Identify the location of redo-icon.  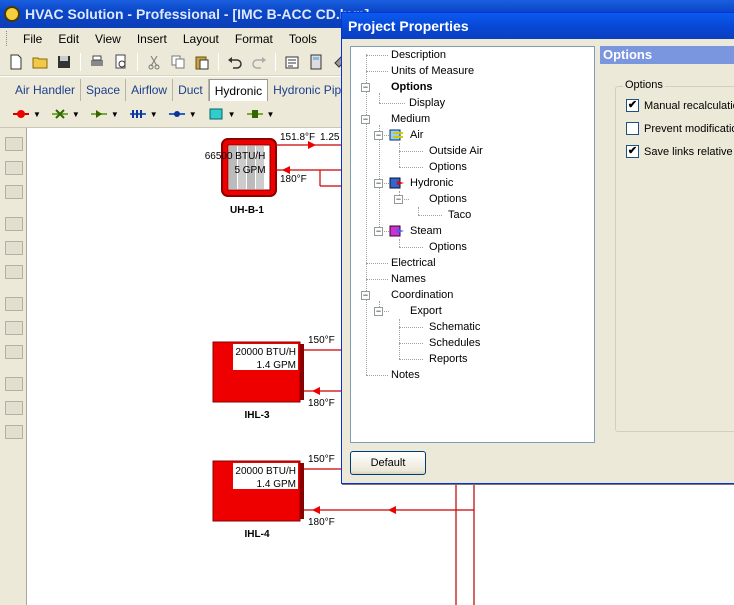
(259, 62).